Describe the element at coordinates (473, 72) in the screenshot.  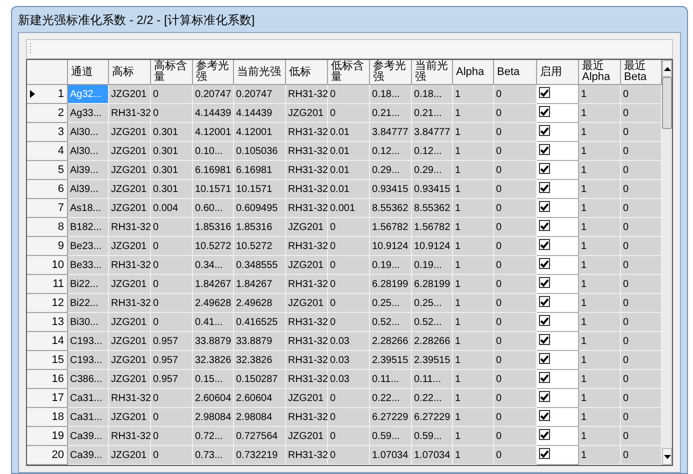
I see `column-header: Alpha` at that location.